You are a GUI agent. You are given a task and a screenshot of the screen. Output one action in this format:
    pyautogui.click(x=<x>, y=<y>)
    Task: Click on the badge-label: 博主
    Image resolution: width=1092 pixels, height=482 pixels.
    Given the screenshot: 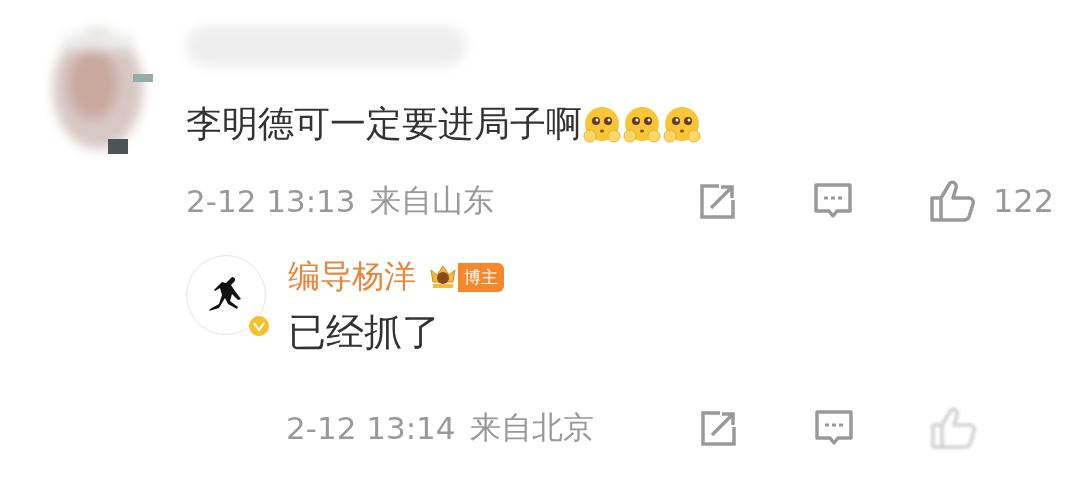 What is the action you would take?
    pyautogui.click(x=481, y=277)
    